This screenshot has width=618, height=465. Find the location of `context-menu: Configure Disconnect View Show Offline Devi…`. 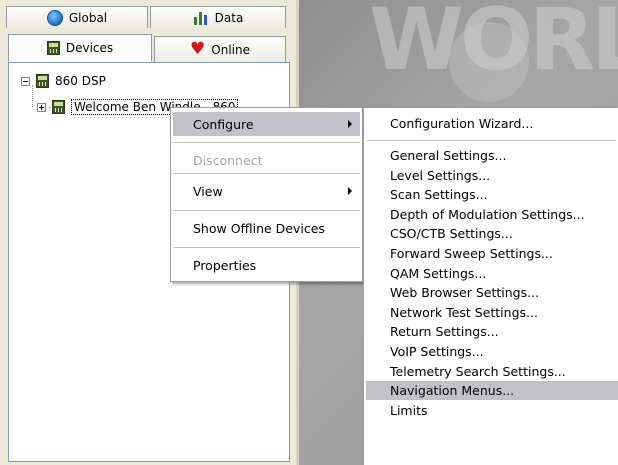

context-menu: Configure Disconnect View Show Offline Devi… is located at coordinates (266, 194).